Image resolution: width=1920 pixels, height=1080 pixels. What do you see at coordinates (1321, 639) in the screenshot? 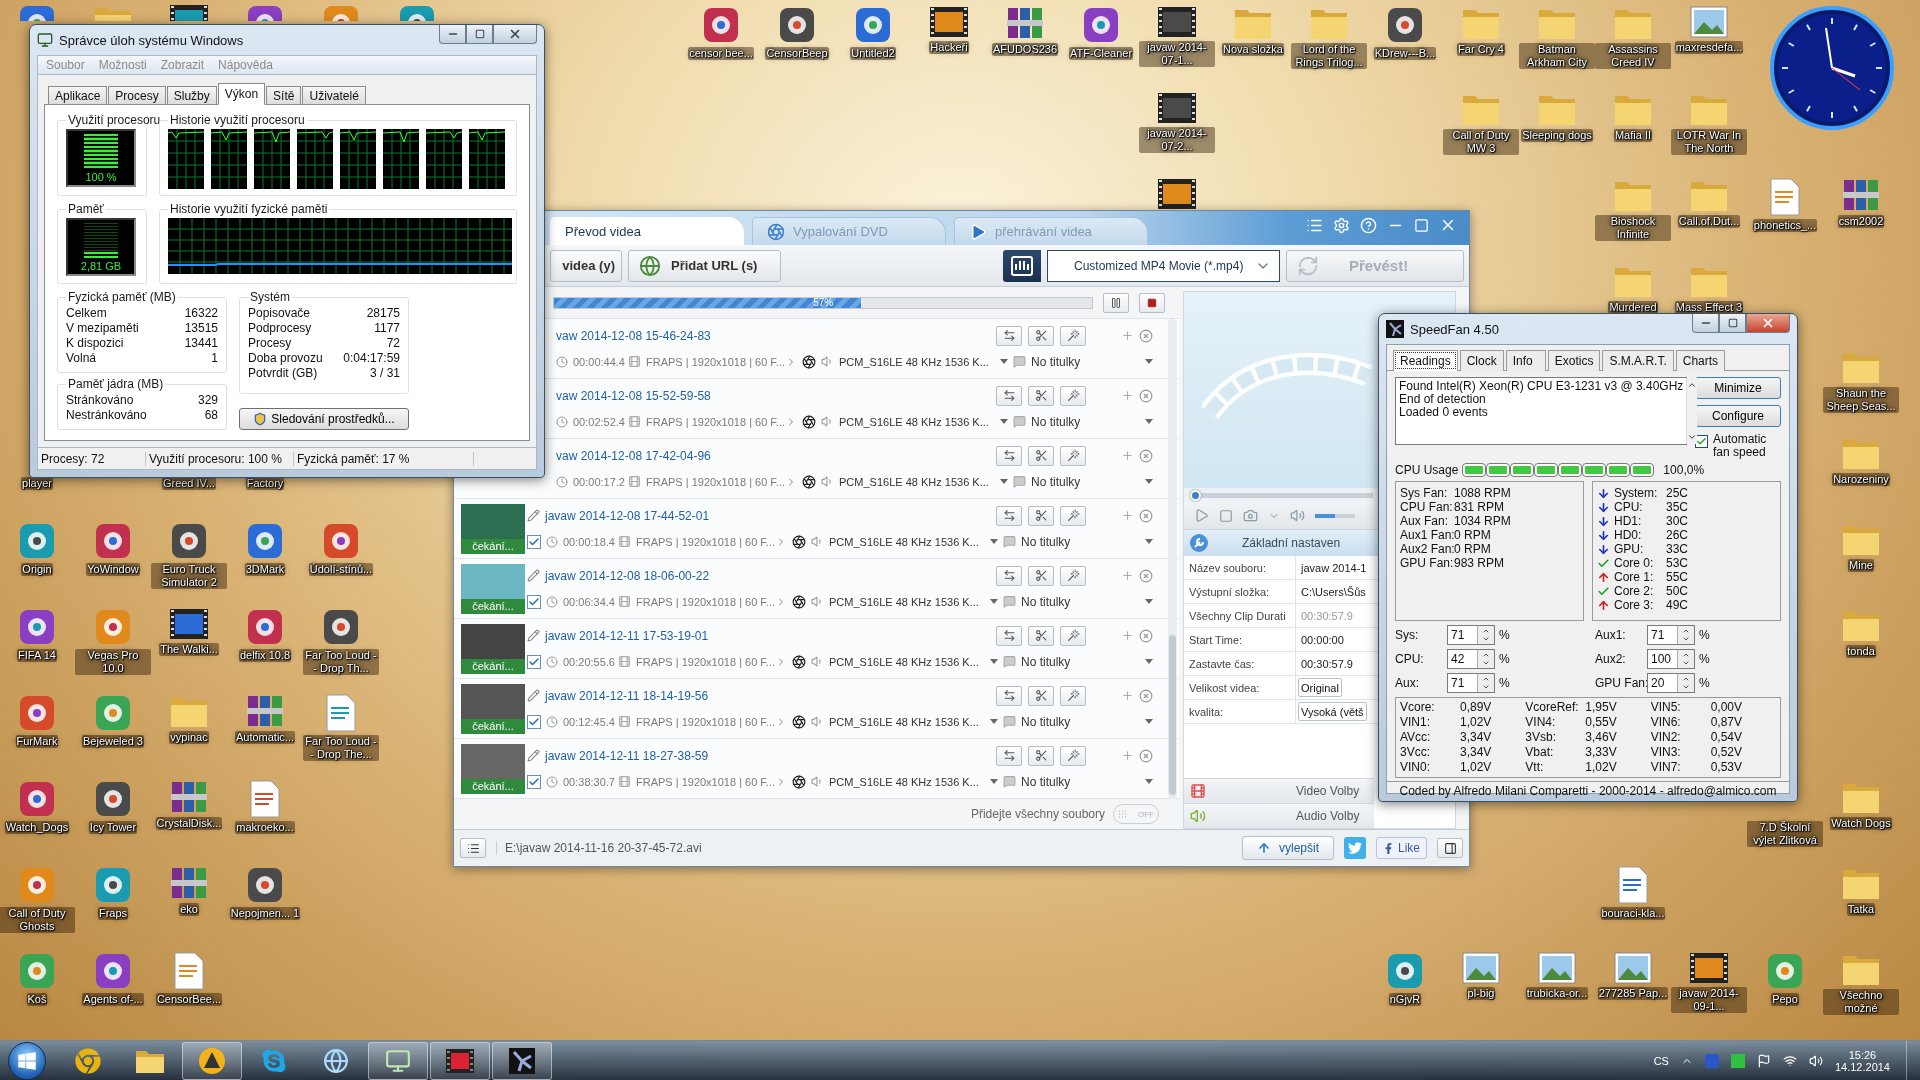
I see `setting-field: 00:00:00` at bounding box center [1321, 639].